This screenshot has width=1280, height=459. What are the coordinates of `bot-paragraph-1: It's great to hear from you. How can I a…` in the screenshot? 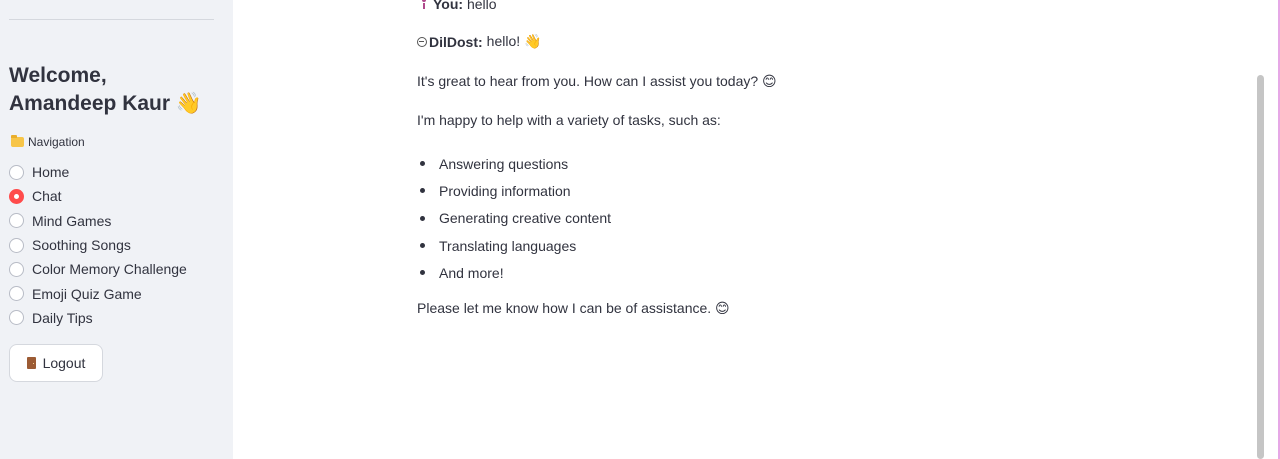 It's located at (597, 81).